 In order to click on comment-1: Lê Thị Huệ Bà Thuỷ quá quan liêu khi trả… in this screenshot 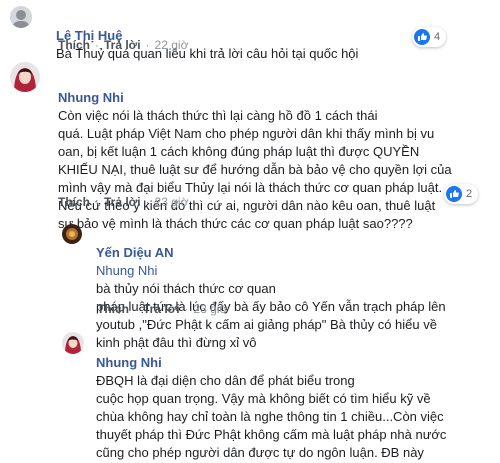, I will do `click(250, 30)`.